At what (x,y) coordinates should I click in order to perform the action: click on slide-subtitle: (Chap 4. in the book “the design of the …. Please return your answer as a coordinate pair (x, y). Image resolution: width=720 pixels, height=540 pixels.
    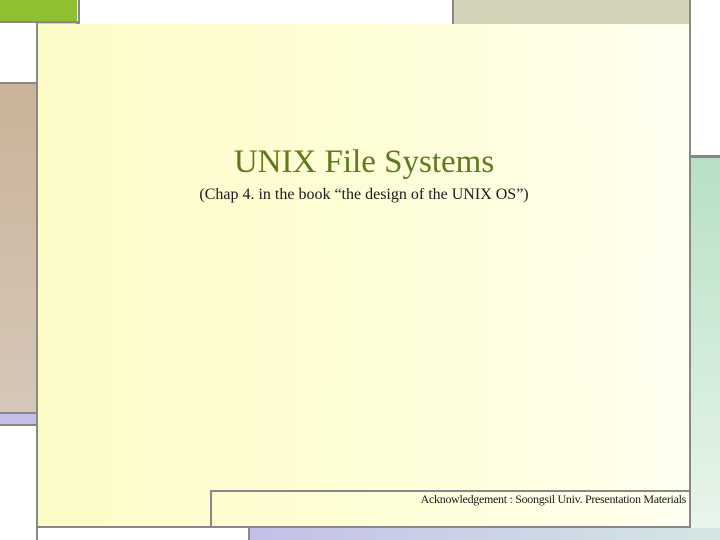
    Looking at the image, I should click on (364, 194).